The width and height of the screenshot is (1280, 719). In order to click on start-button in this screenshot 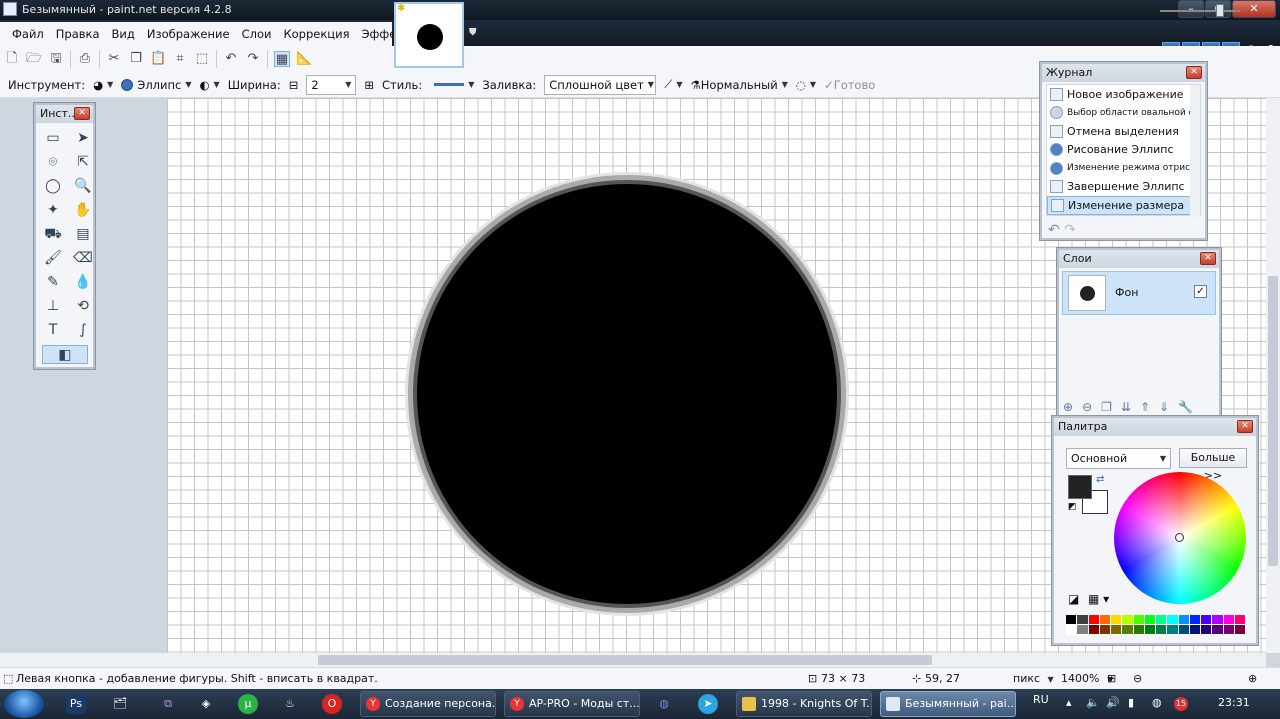, I will do `click(24, 704)`.